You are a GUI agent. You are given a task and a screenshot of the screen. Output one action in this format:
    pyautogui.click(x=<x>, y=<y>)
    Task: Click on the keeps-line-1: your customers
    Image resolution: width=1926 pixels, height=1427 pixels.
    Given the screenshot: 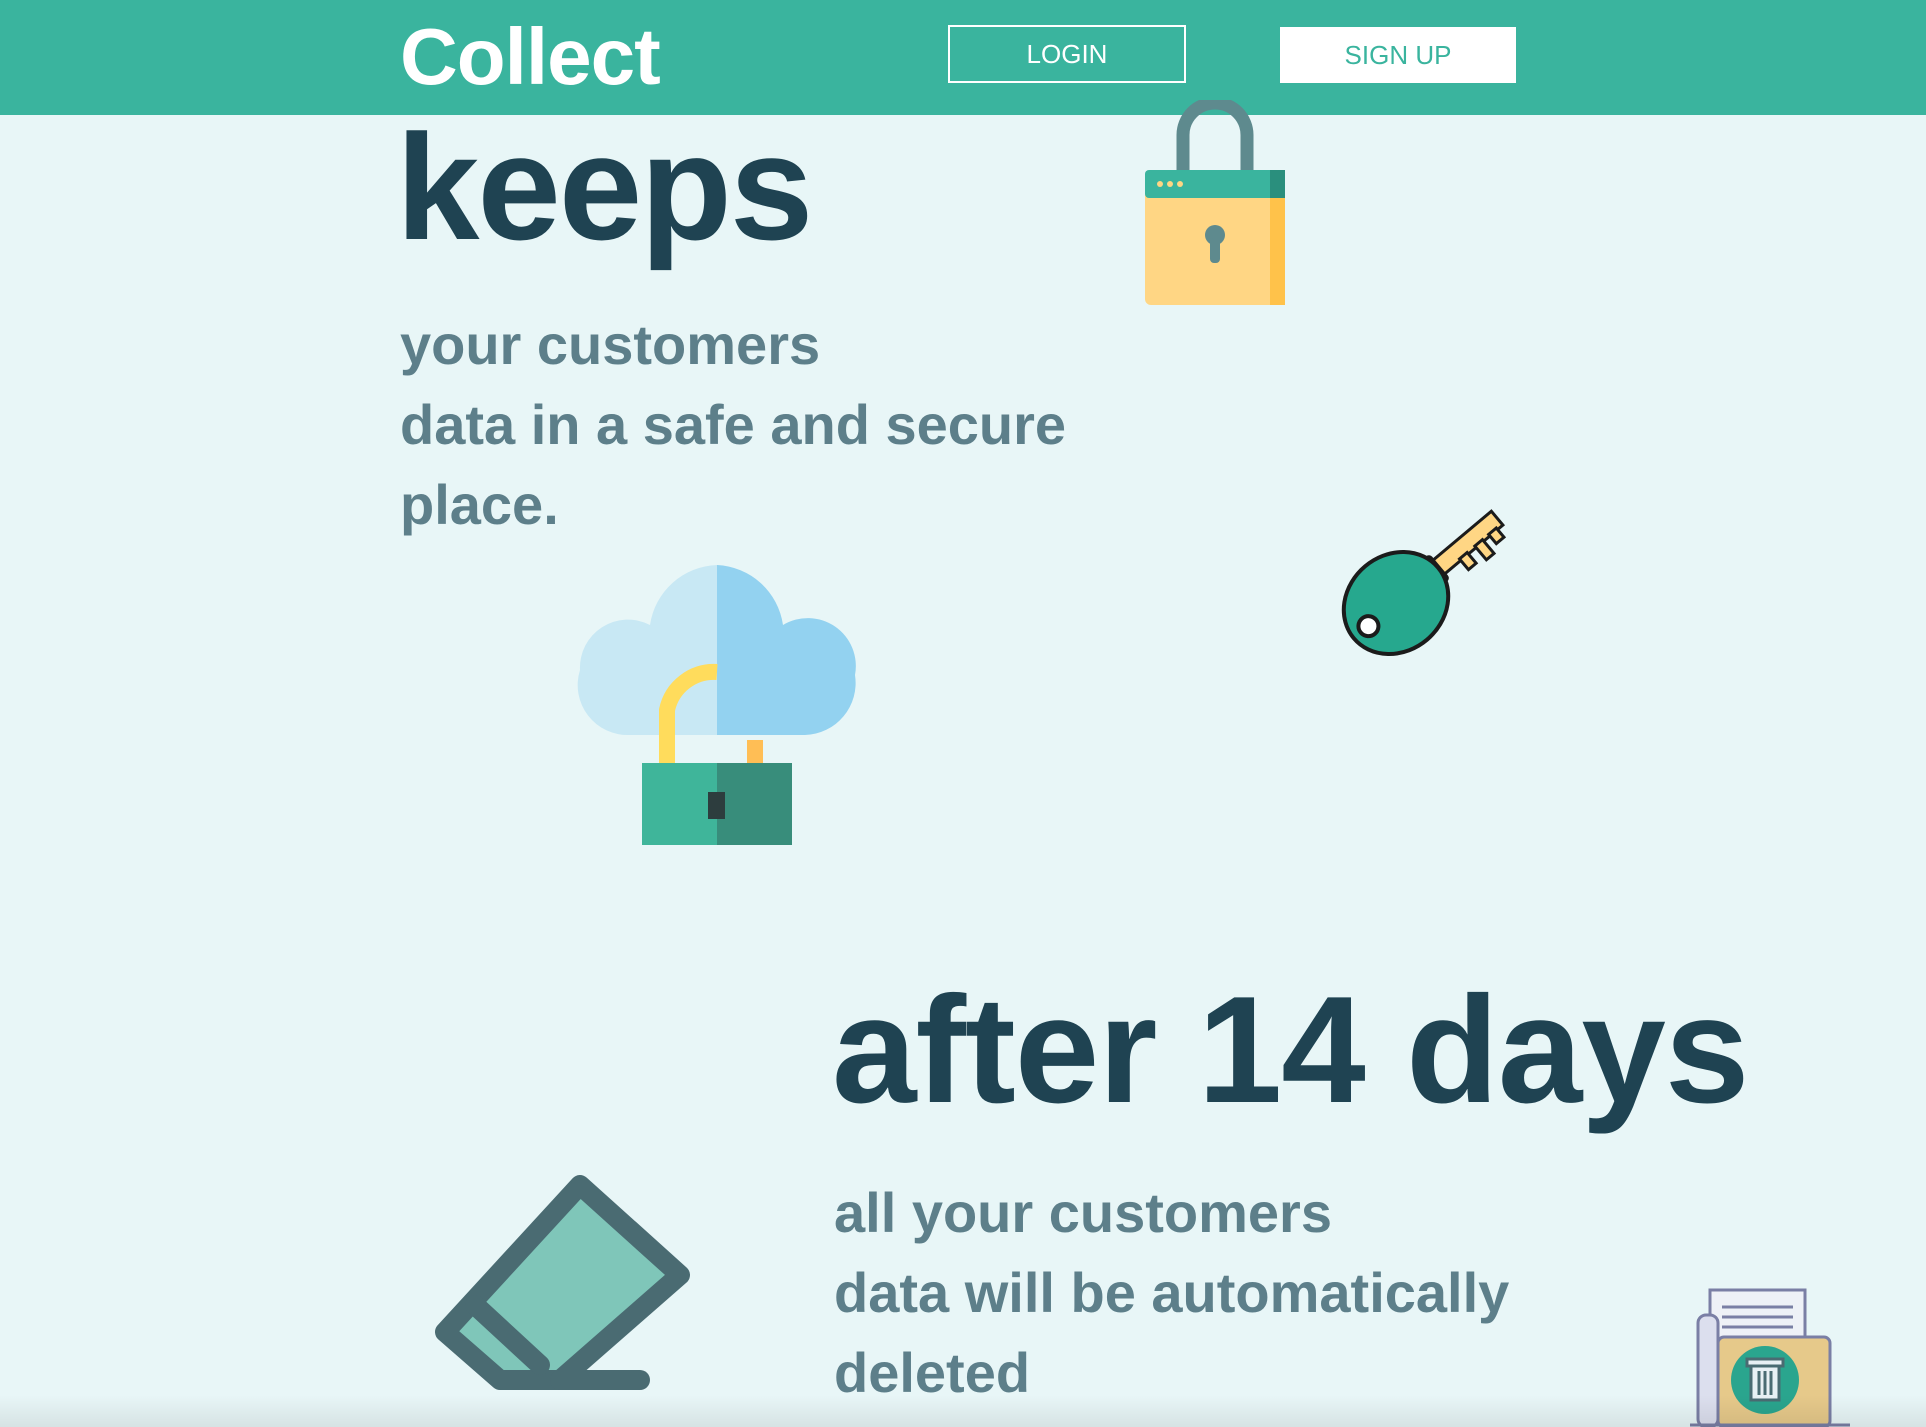 What is the action you would take?
    pyautogui.click(x=610, y=344)
    